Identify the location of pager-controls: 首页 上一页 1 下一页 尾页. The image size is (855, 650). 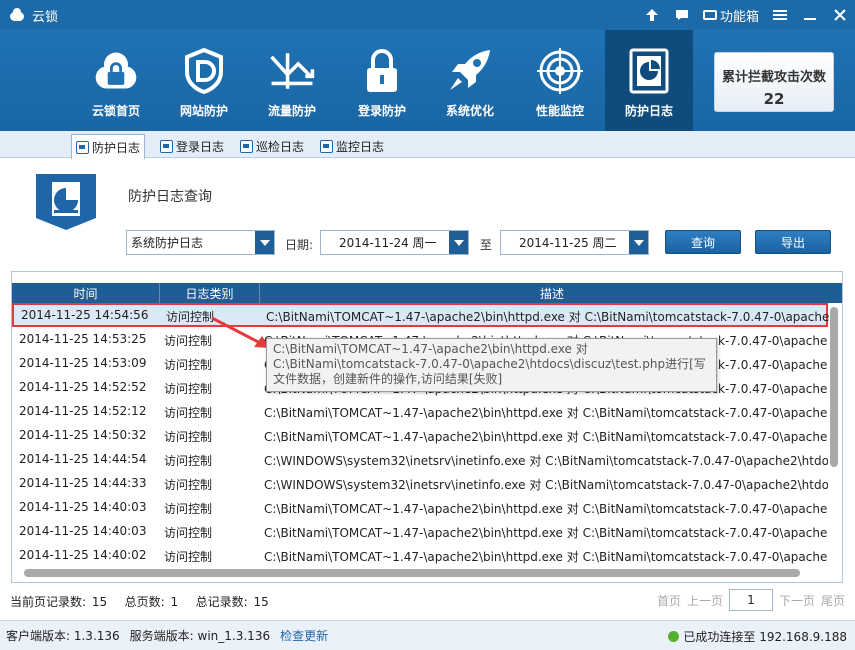
(751, 600).